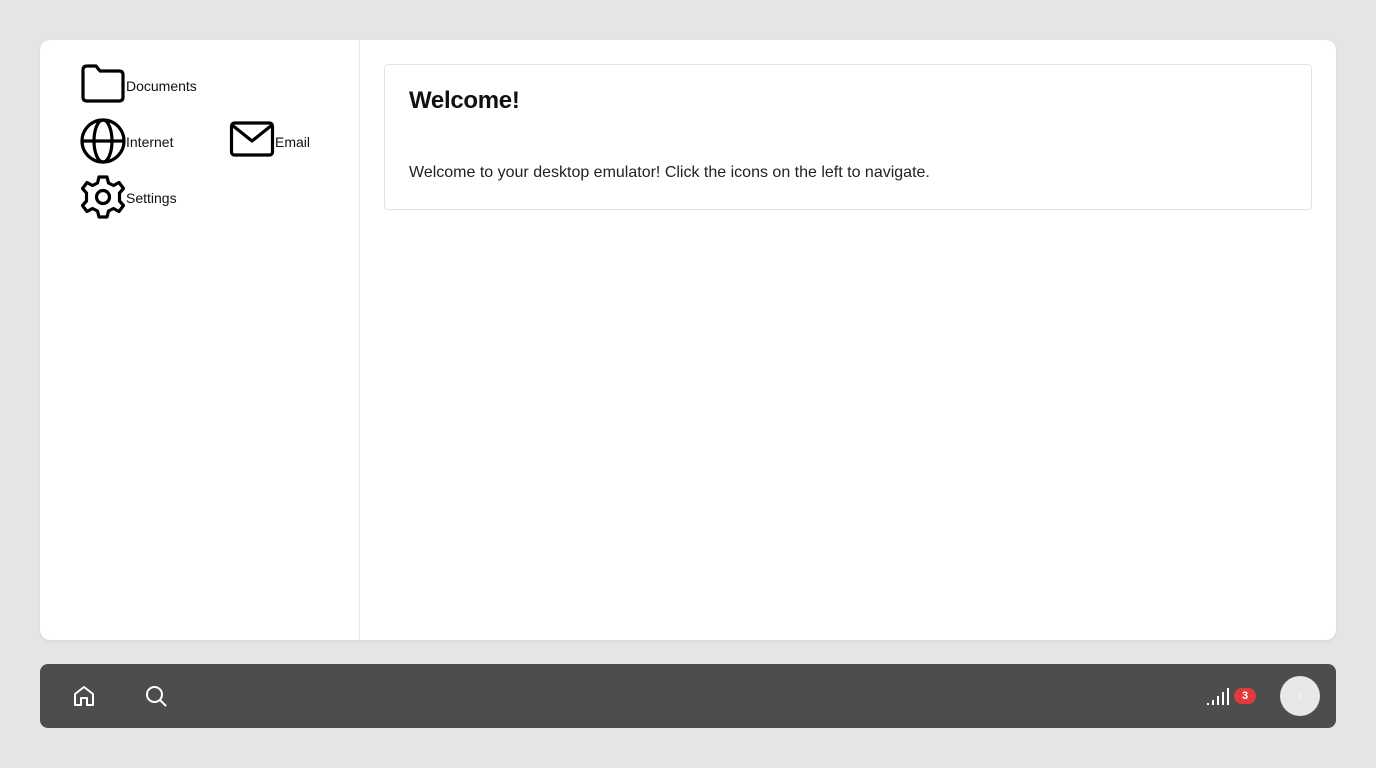 This screenshot has width=1376, height=768. I want to click on desktop-icon-documents: Documents, so click(138, 85).